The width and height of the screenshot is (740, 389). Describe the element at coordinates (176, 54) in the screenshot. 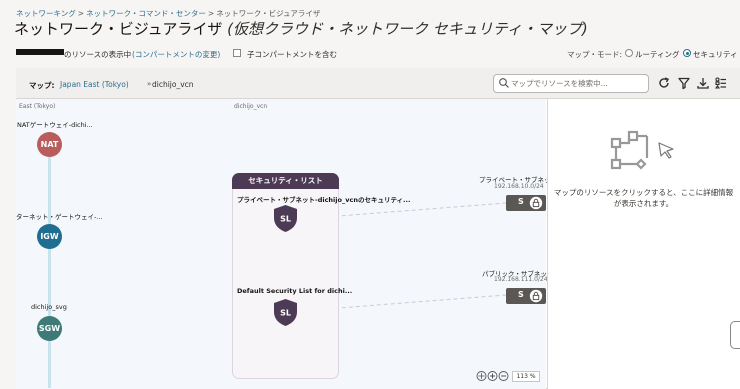

I see `change-compartment-link: (コンパートメントの変更)` at that location.